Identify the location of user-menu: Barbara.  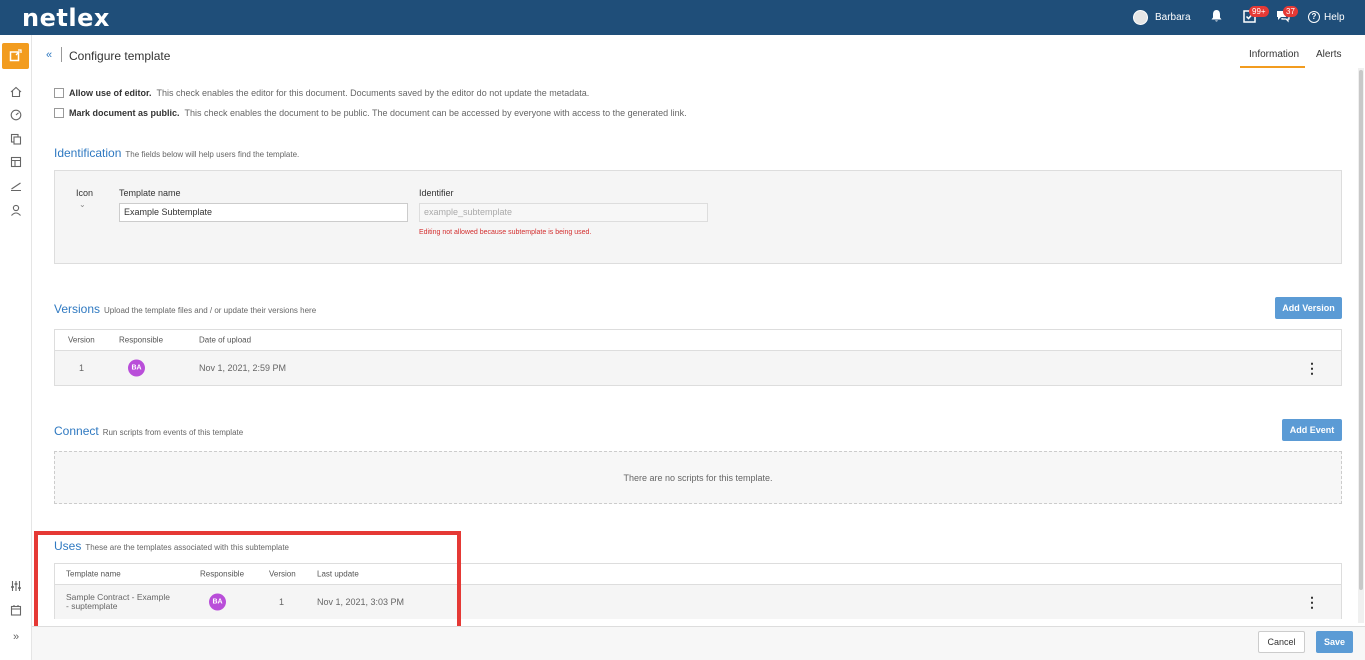
(1162, 17).